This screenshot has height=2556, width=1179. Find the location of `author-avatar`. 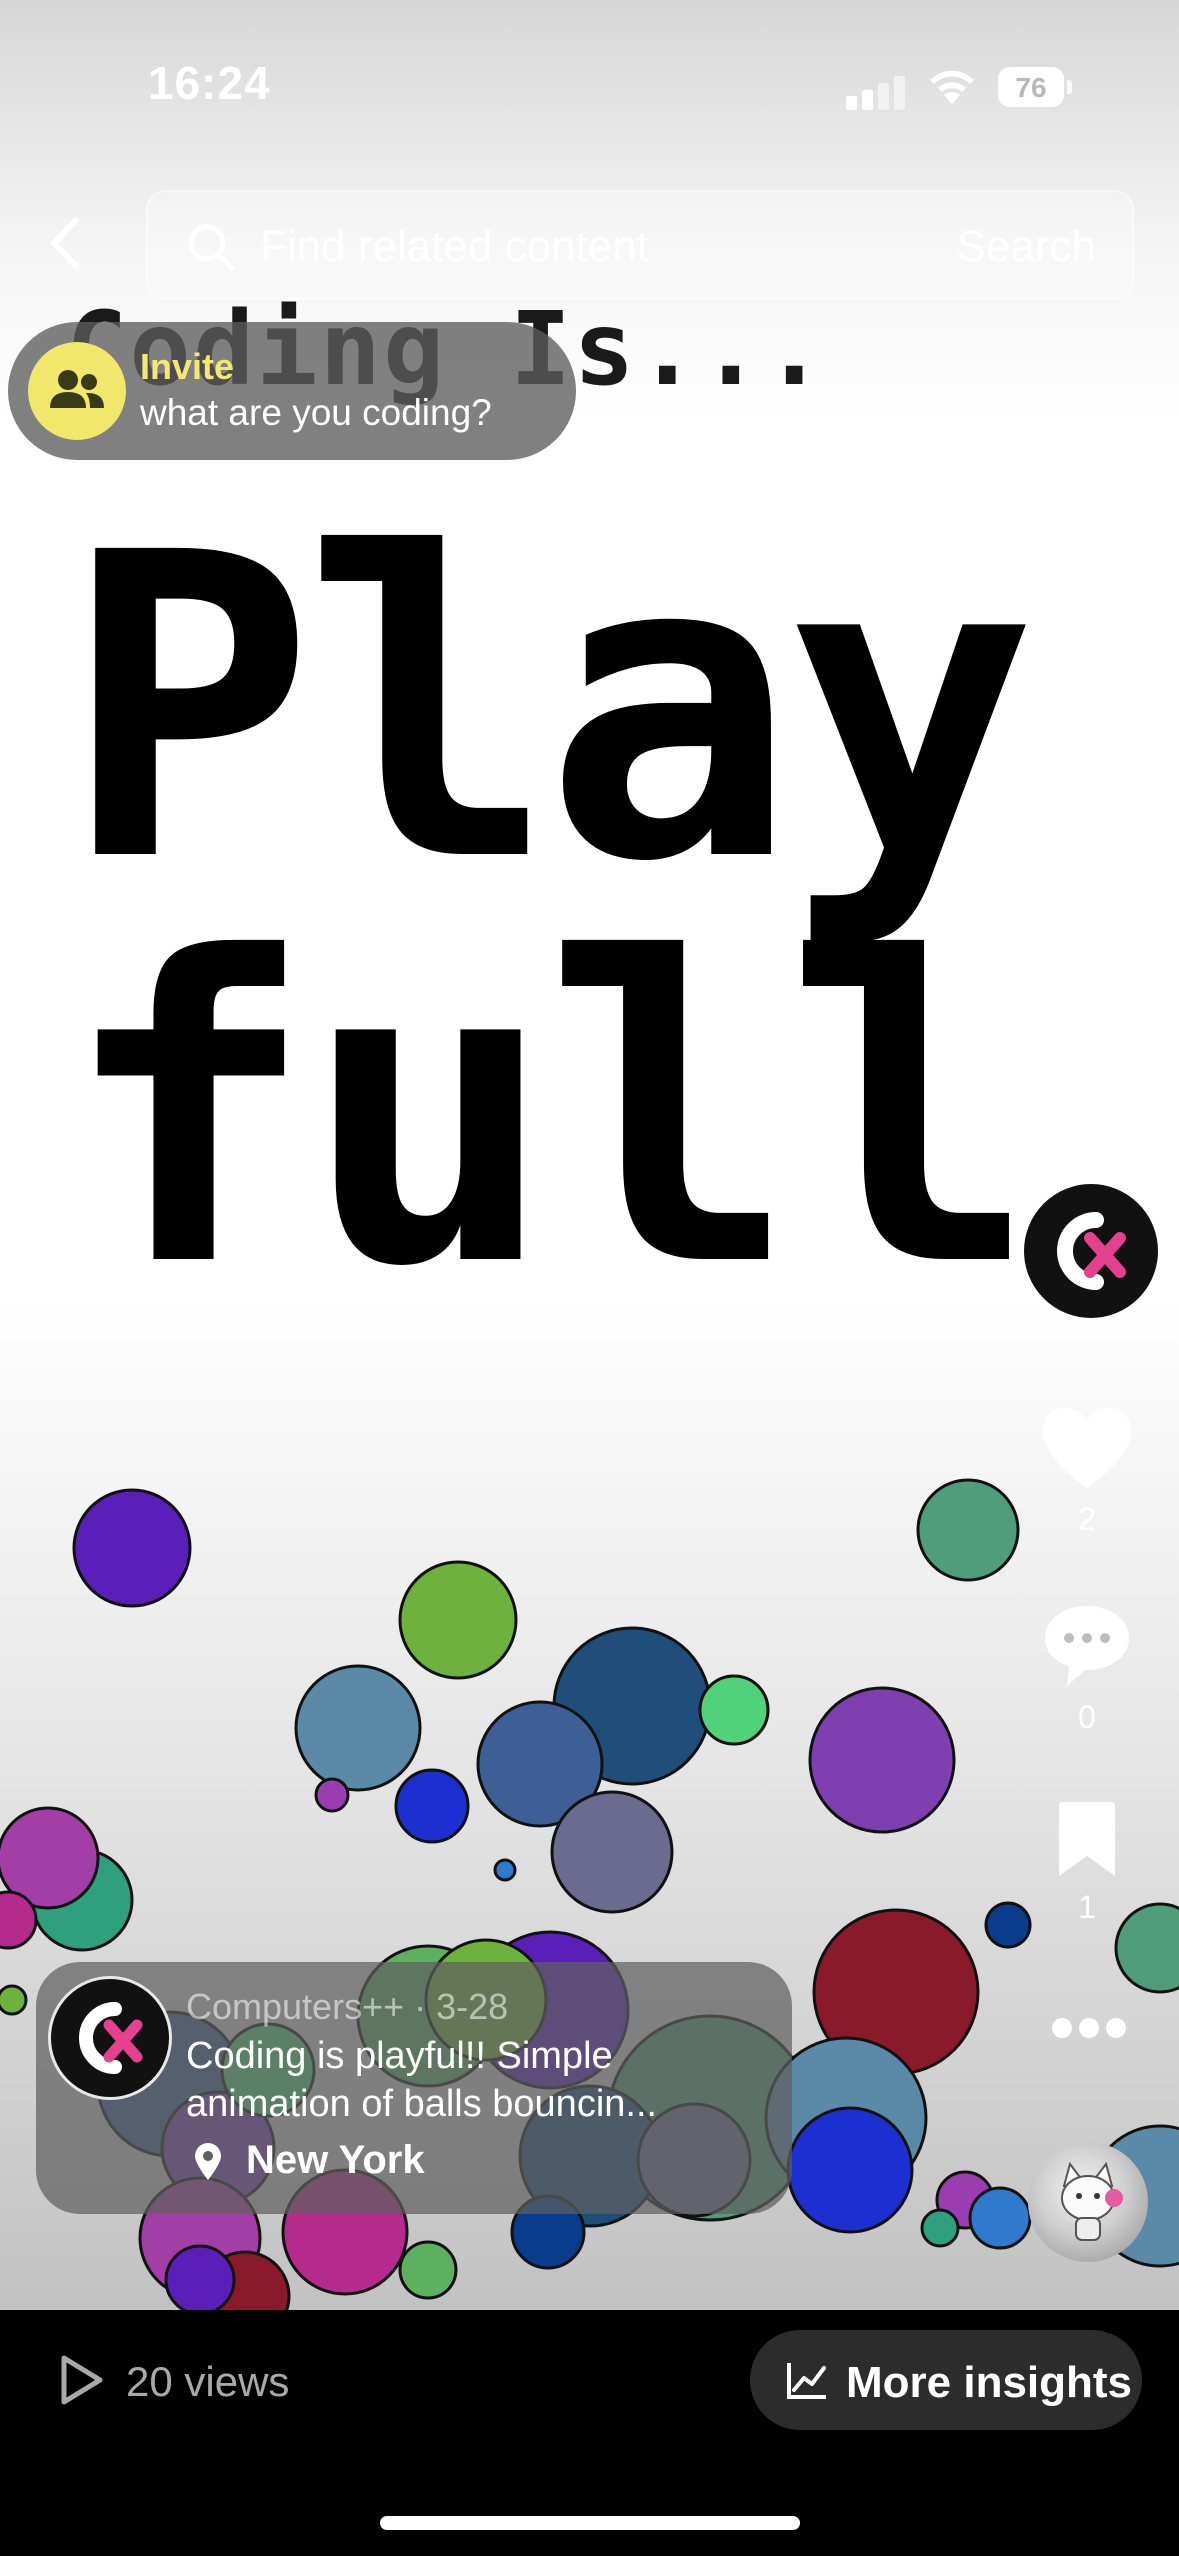

author-avatar is located at coordinates (110, 2038).